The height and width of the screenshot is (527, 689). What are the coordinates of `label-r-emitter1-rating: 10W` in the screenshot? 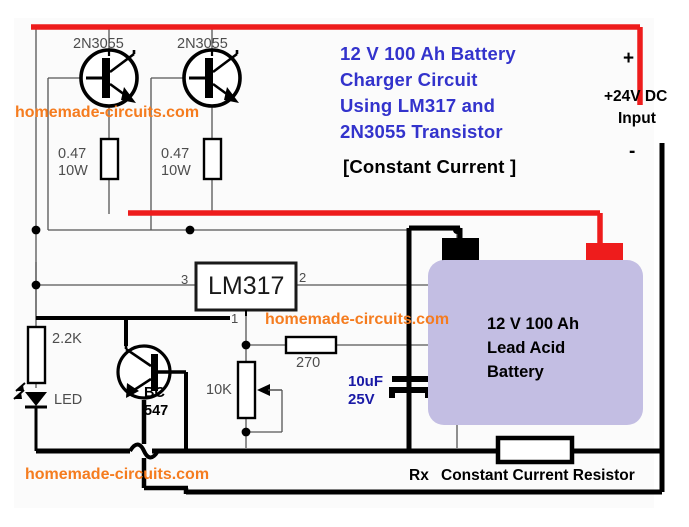 It's located at (73, 171).